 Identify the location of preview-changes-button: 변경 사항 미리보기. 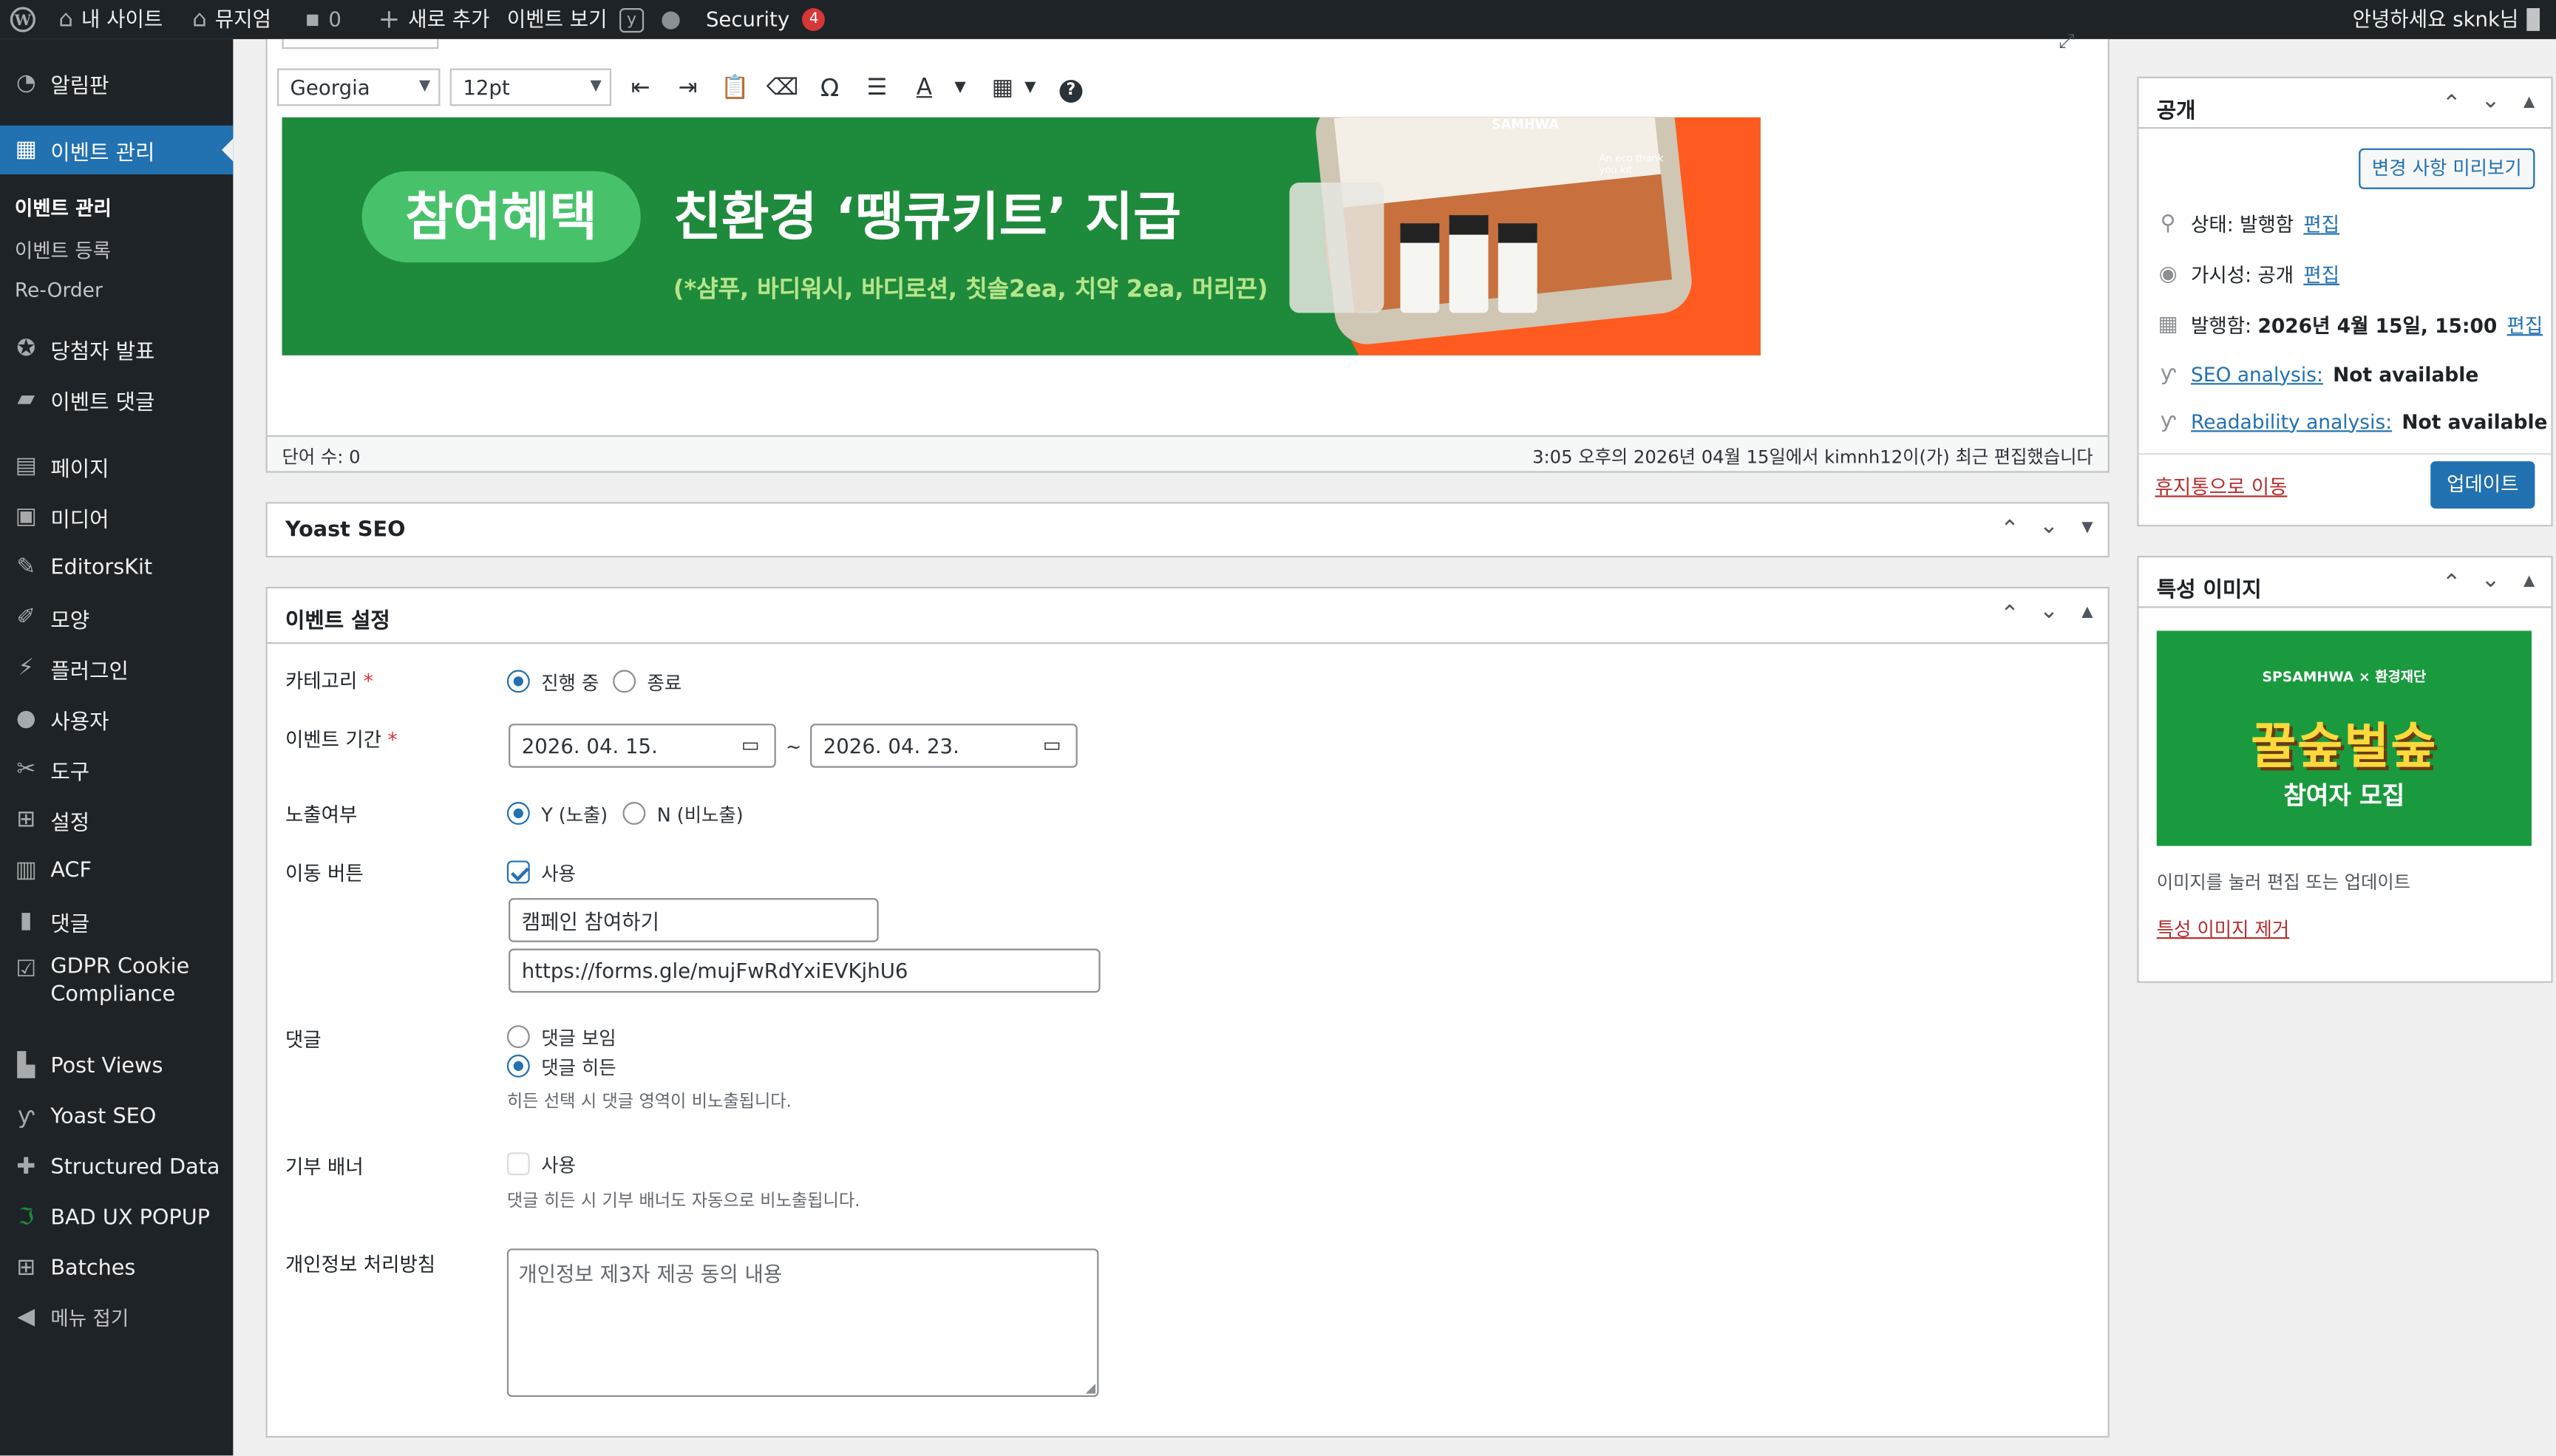
(2447, 168).